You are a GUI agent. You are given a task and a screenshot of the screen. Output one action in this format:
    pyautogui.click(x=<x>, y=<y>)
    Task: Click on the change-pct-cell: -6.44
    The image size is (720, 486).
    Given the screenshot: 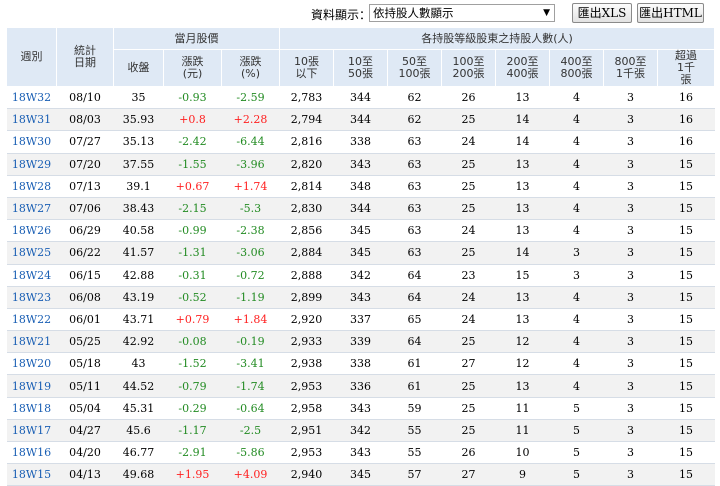 What is the action you would take?
    pyautogui.click(x=250, y=142)
    